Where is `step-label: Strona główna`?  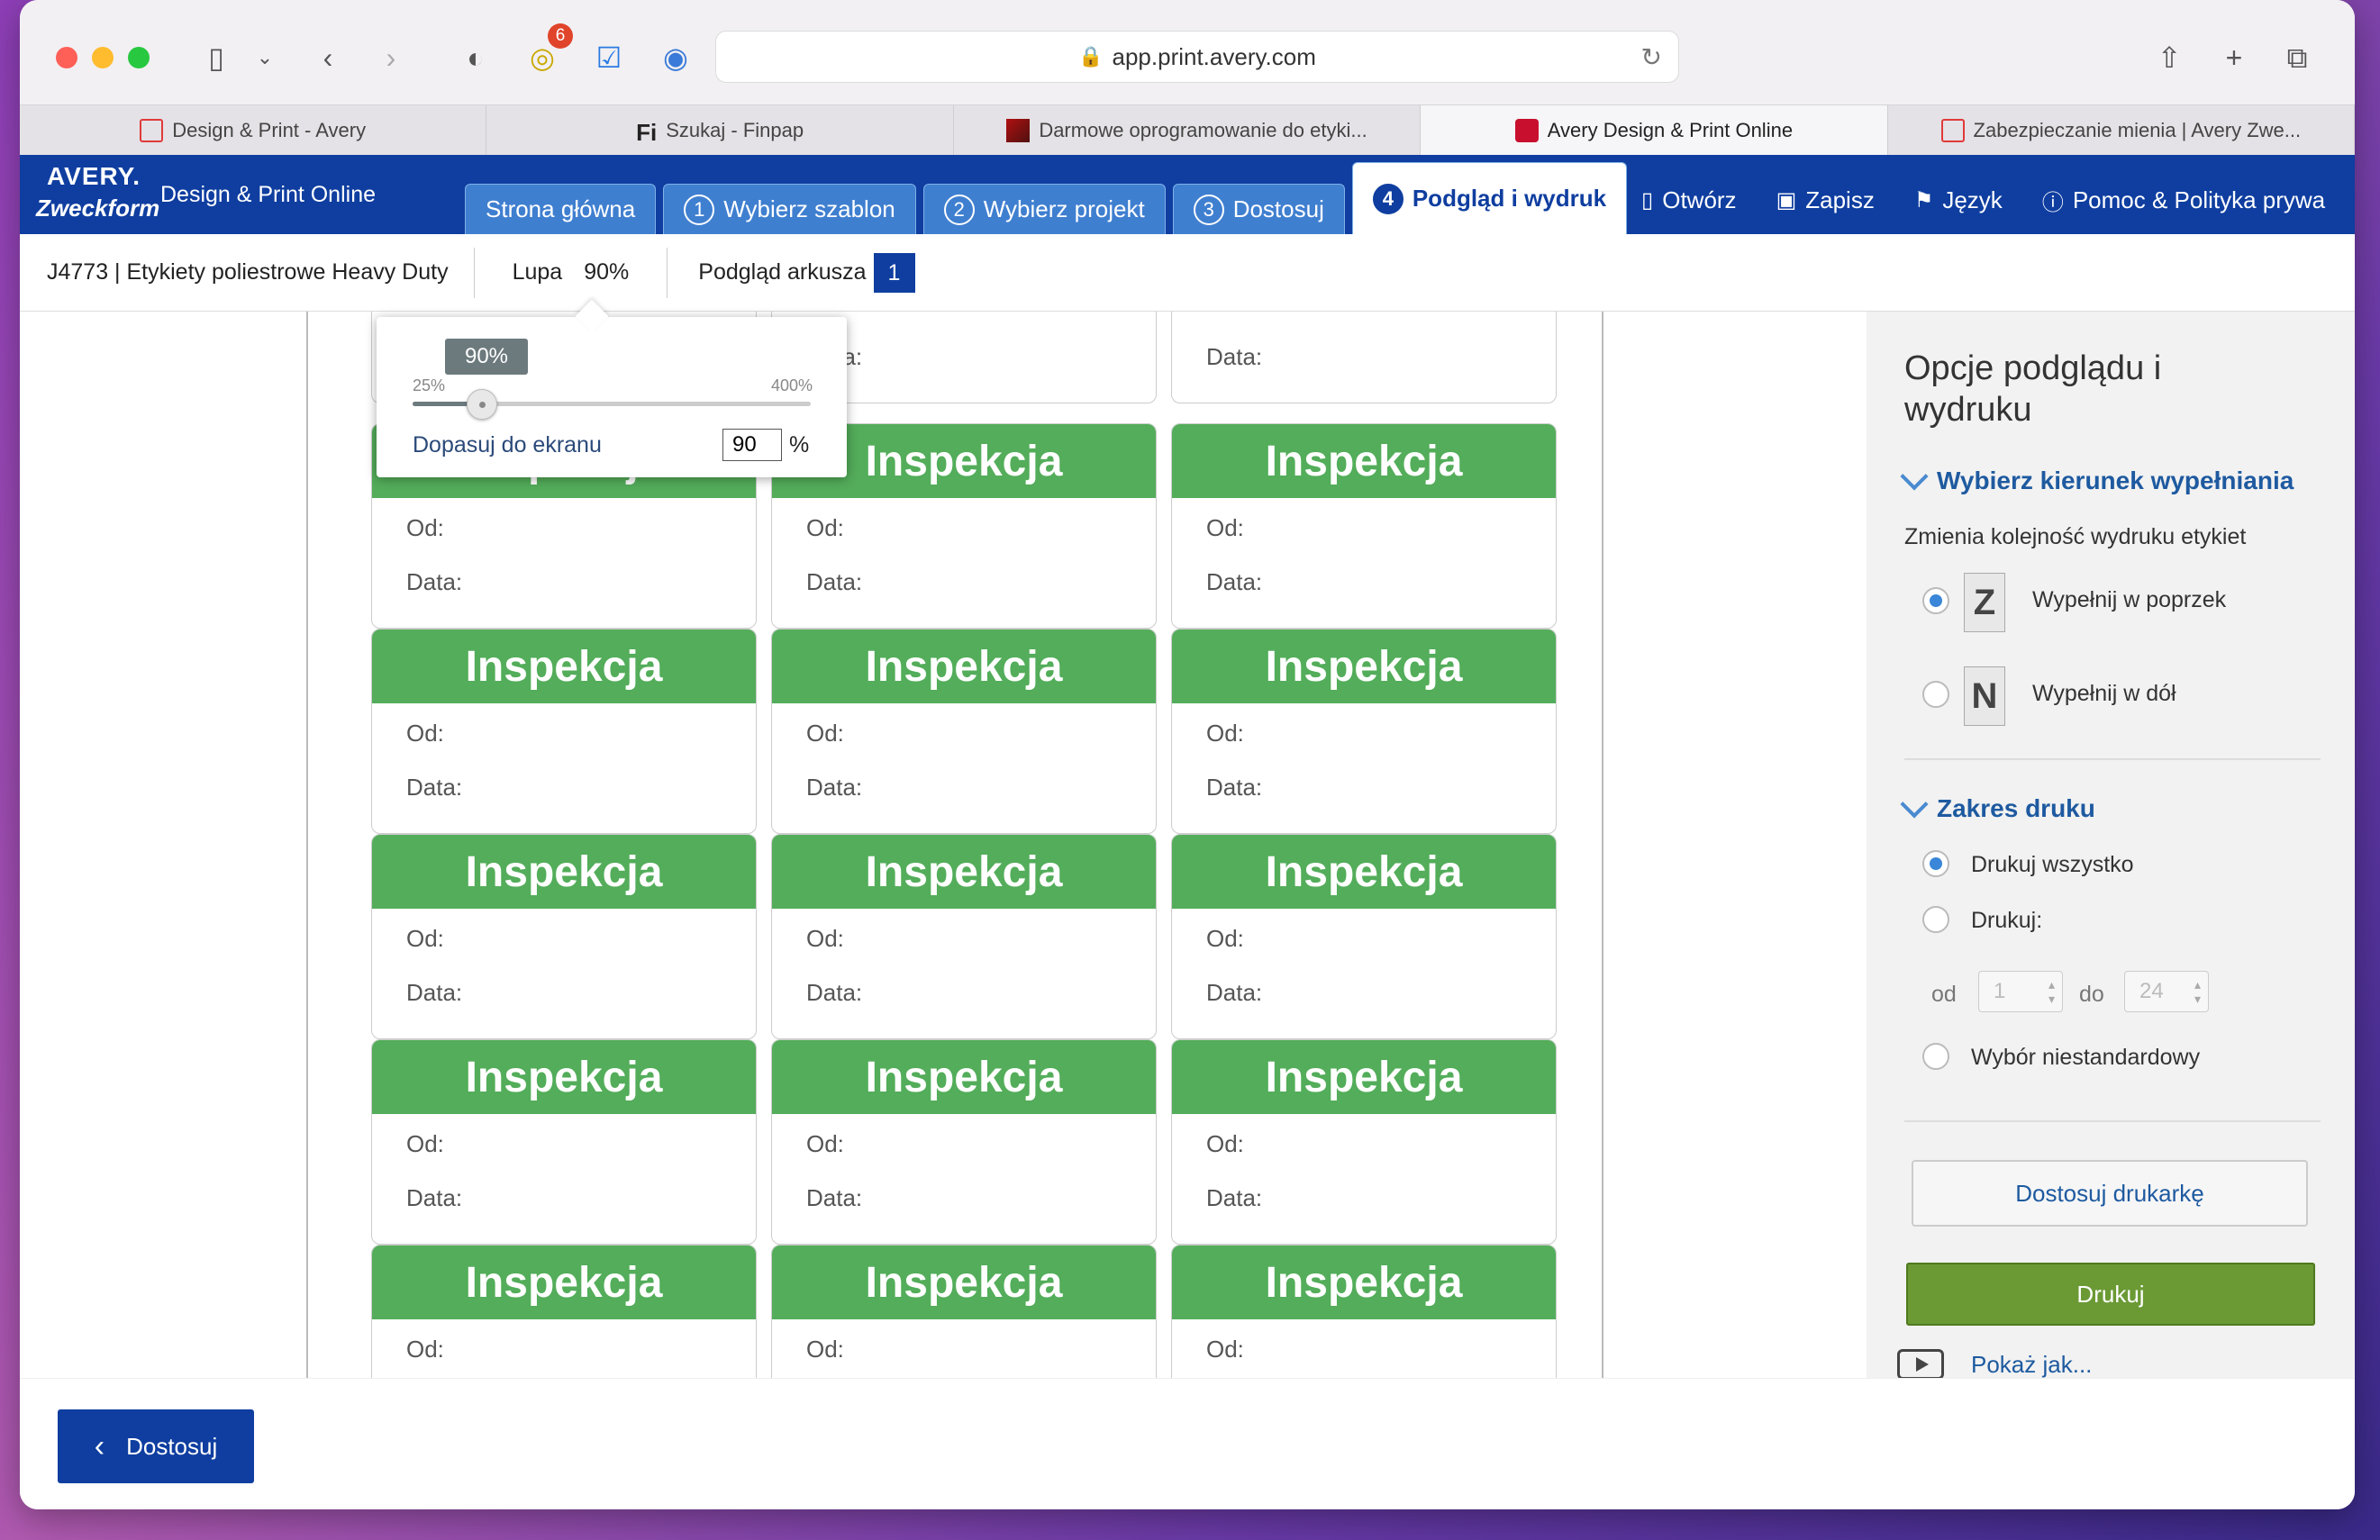
step-label: Strona główna is located at coordinates (561, 209).